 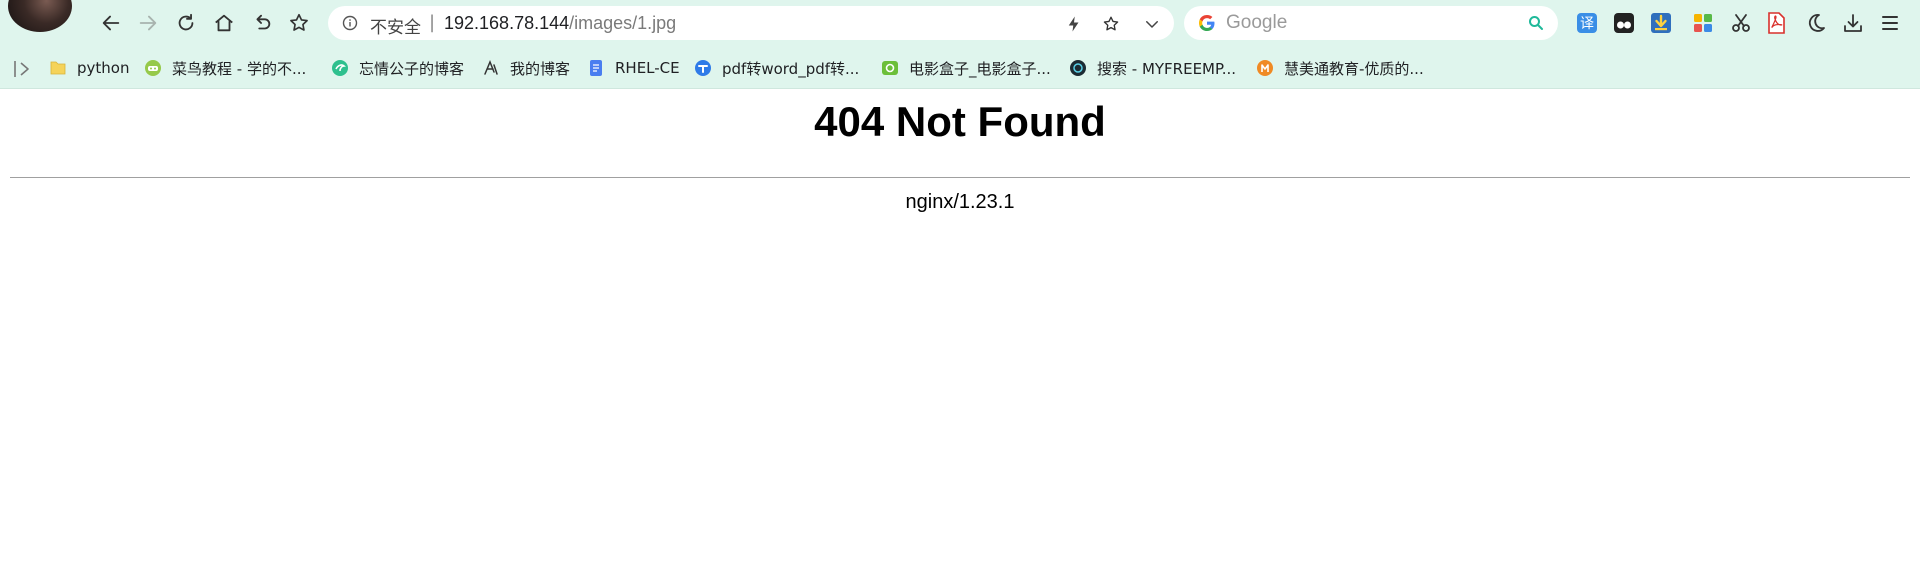 What do you see at coordinates (395, 25) in the screenshot?
I see `security-status: 不安全` at bounding box center [395, 25].